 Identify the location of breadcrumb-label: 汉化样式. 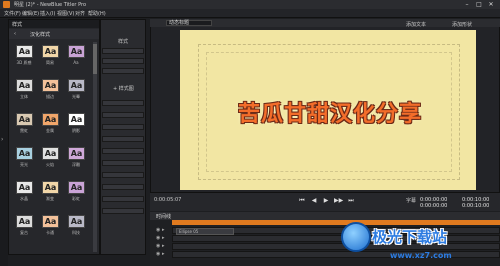
(40, 35).